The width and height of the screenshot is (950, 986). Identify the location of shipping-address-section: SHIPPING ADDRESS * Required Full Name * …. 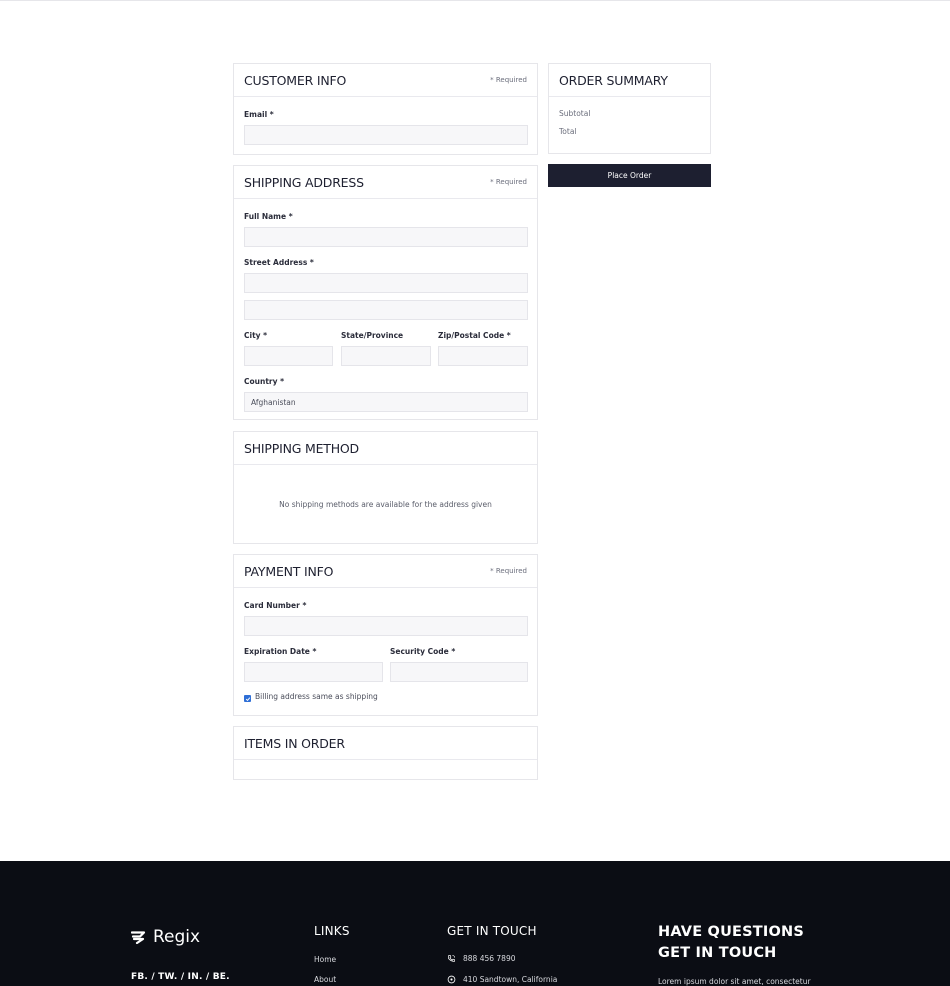
(385, 292).